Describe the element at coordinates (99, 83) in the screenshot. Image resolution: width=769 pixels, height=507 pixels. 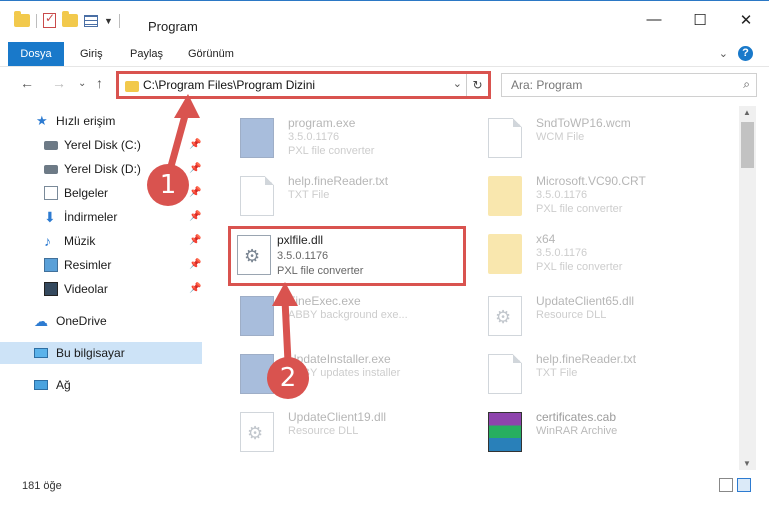
I see `up-arrow-icon: ↑` at that location.